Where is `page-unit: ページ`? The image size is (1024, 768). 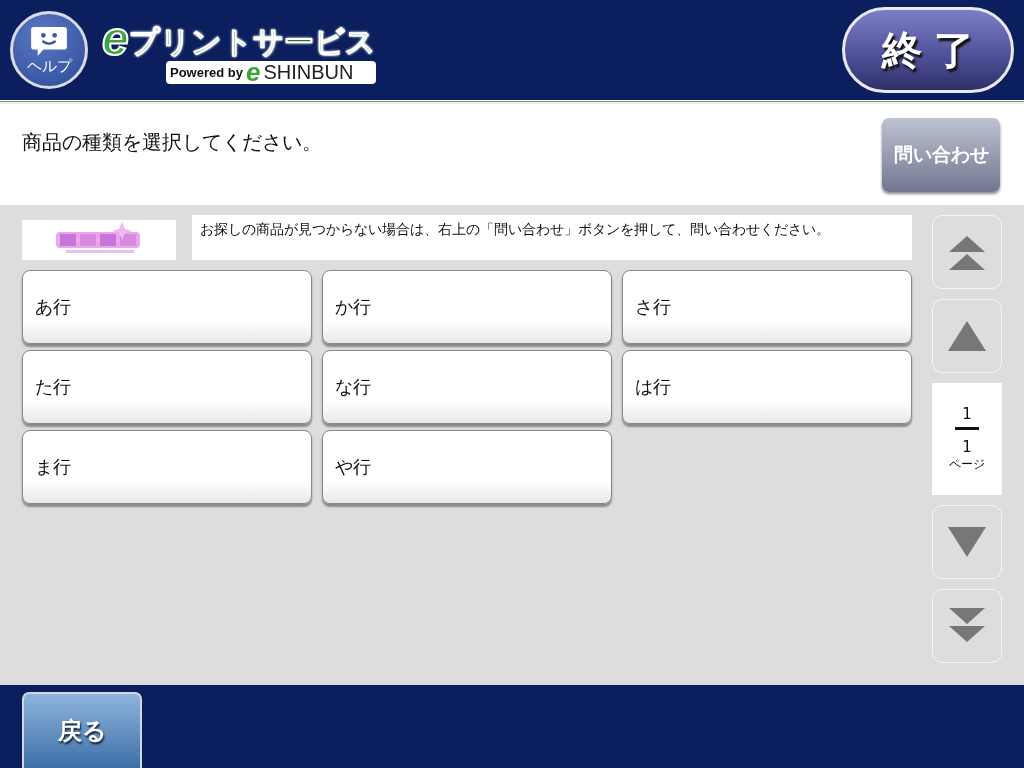 page-unit: ページ is located at coordinates (967, 464).